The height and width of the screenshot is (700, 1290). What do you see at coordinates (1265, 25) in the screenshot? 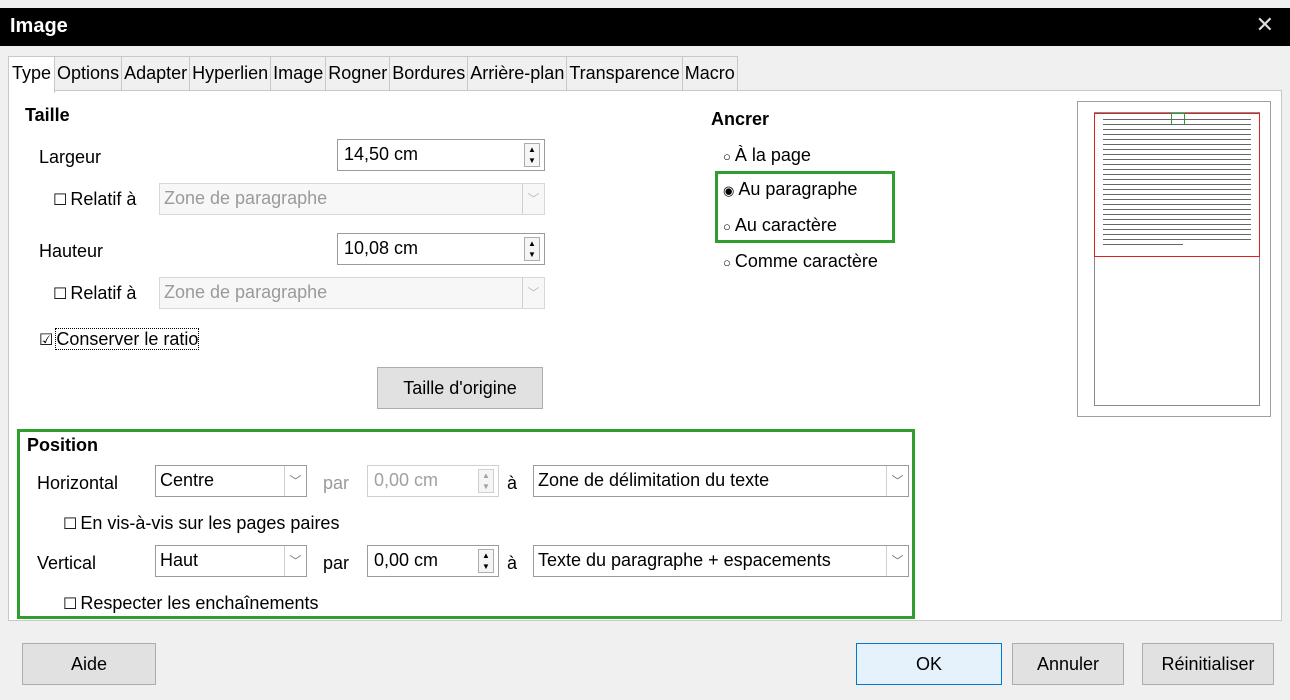
I see `close-icon: ✕` at bounding box center [1265, 25].